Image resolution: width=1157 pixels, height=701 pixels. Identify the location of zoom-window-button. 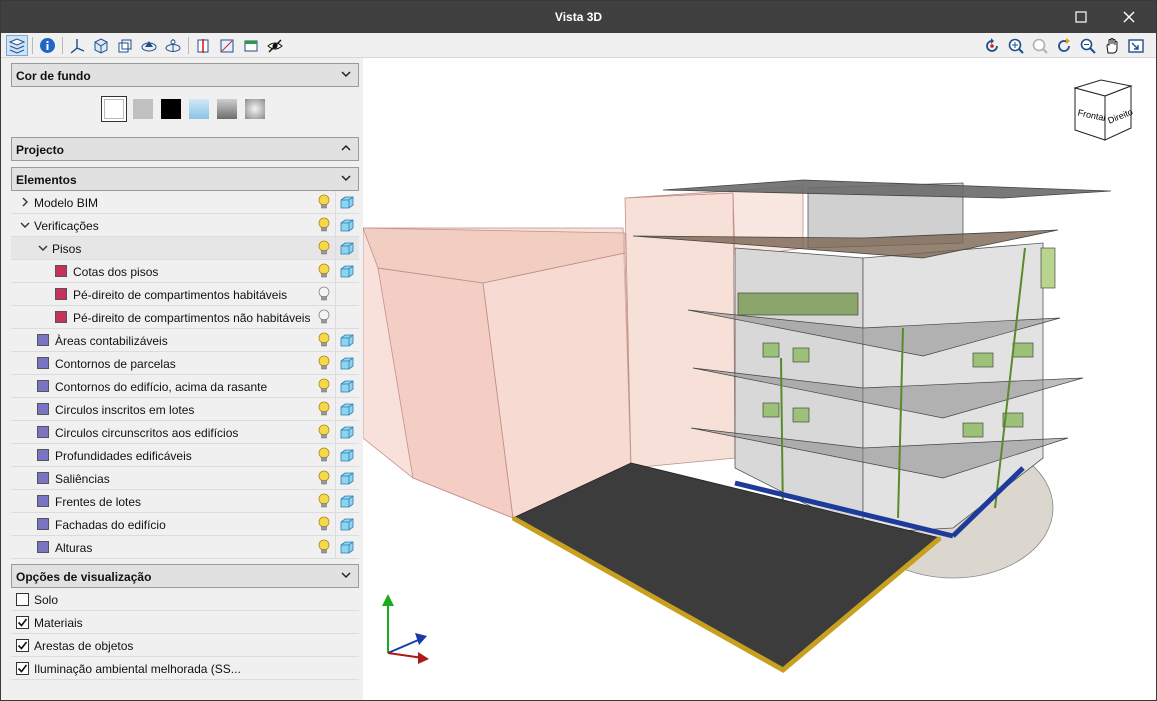
(1088, 45).